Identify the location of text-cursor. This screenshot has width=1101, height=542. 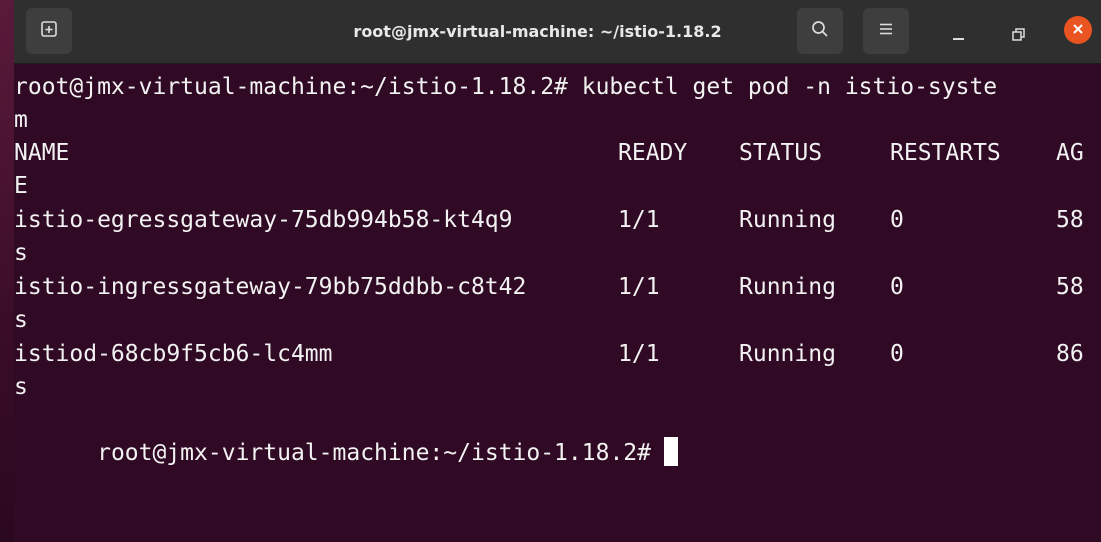
(670, 451).